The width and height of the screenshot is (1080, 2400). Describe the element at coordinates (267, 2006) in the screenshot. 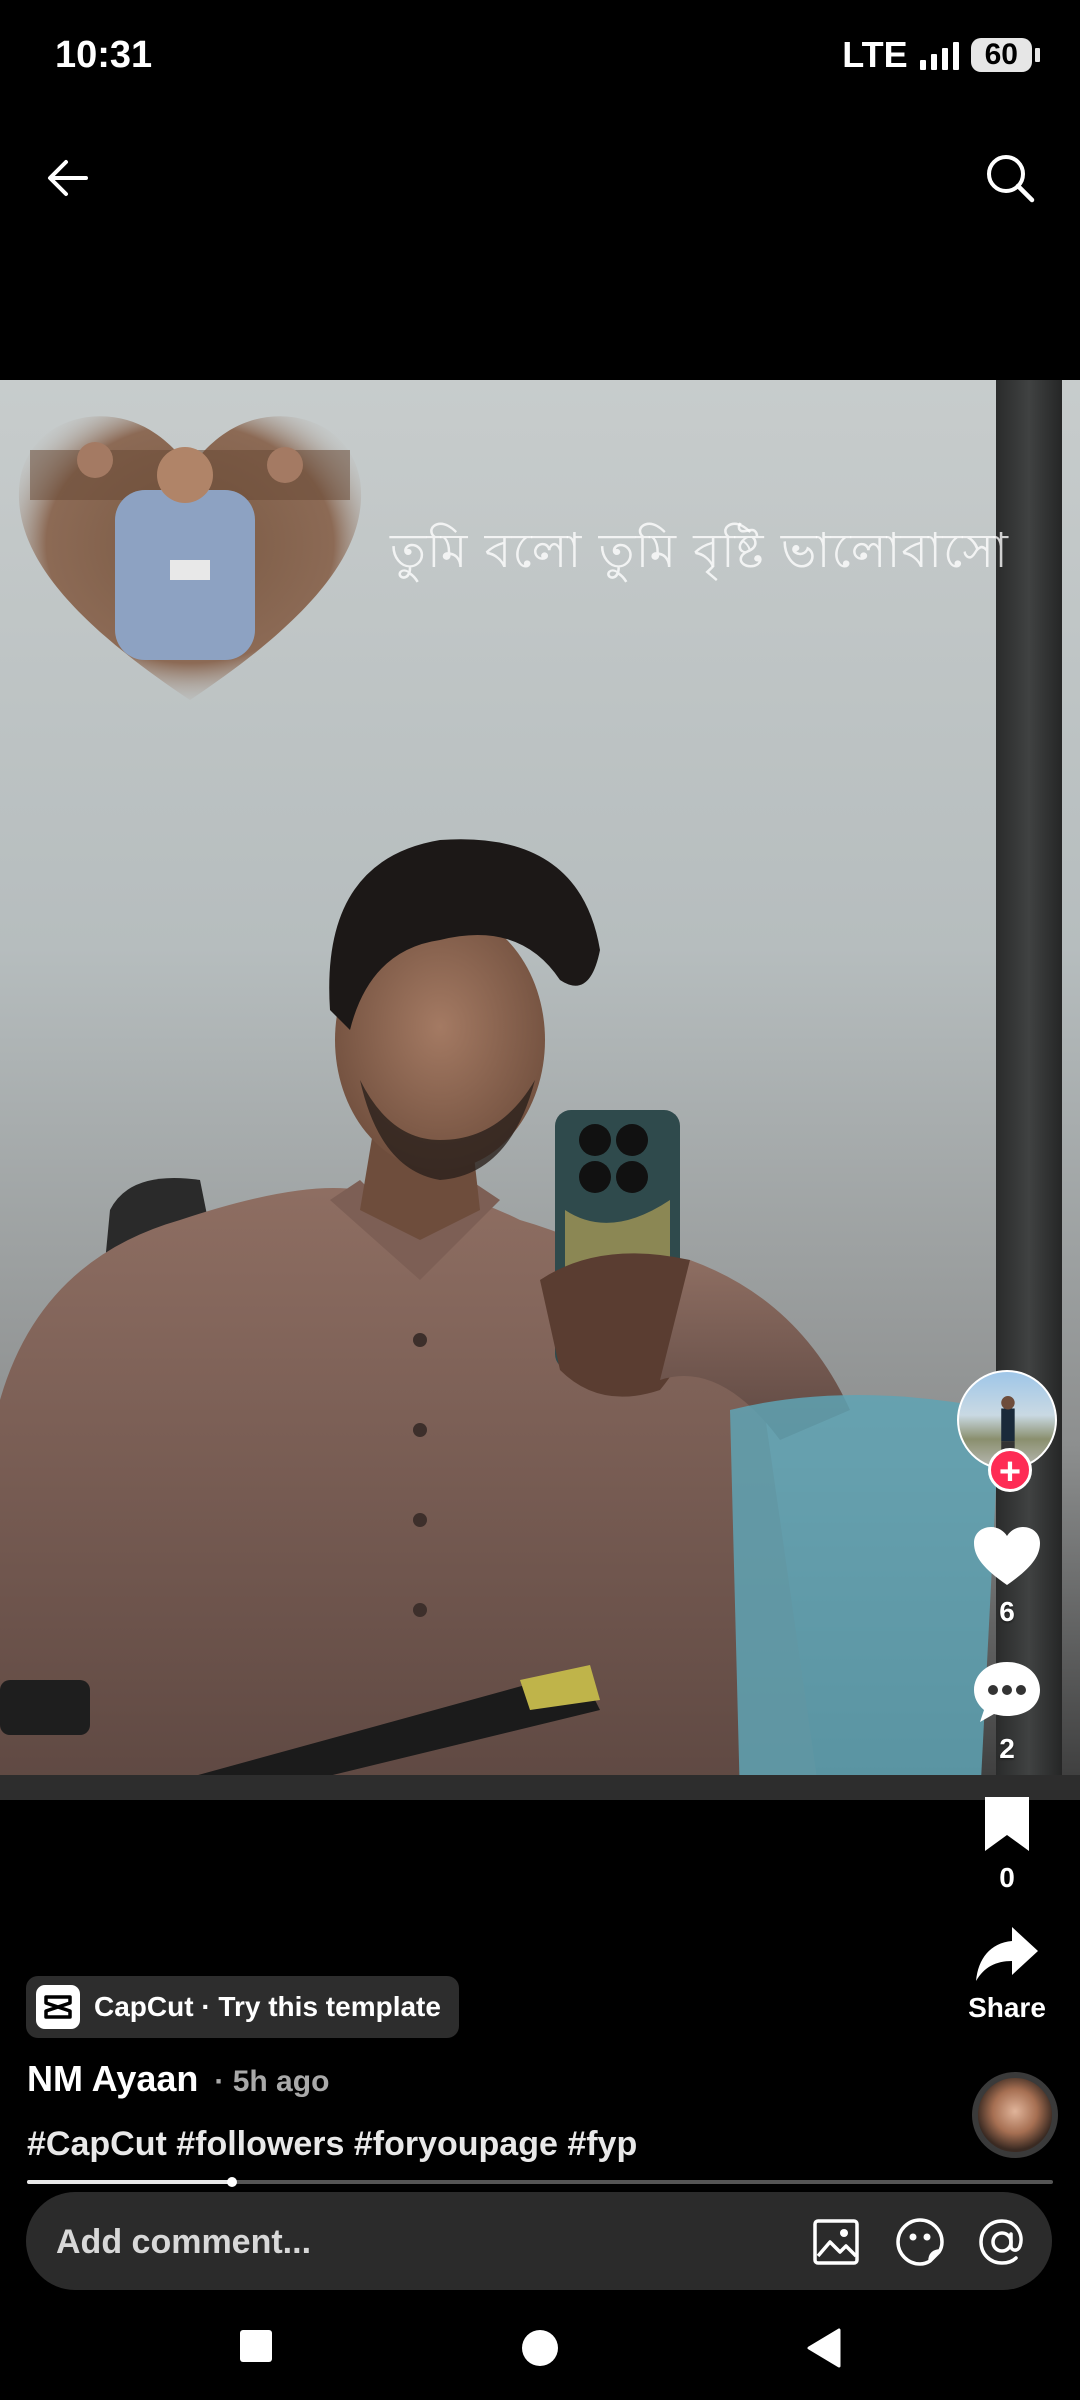

I see `capcut-template-label: CapCut · Try this template` at that location.